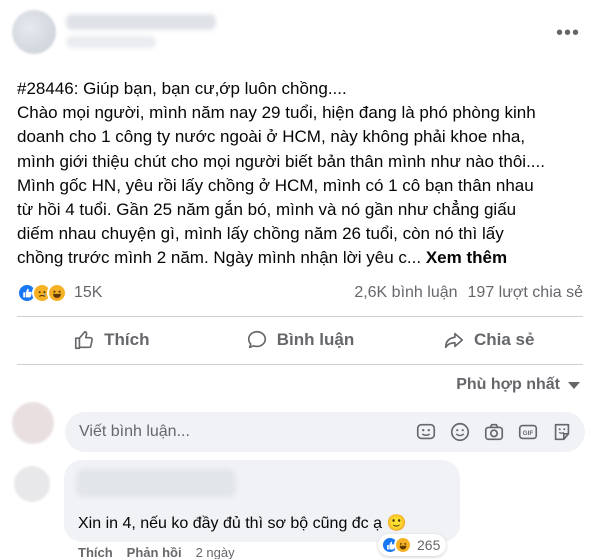  I want to click on gif-icon: GIF, so click(528, 432).